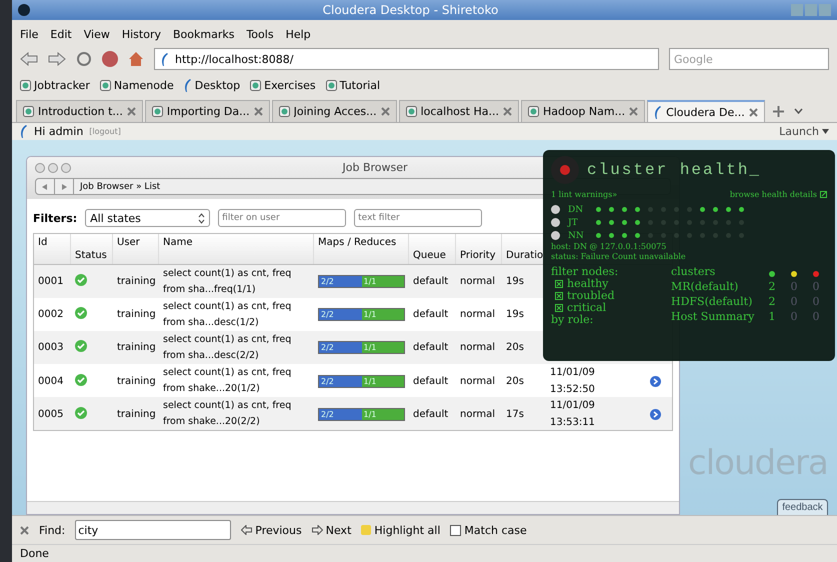 This screenshot has height=562, width=837. Describe the element at coordinates (92, 249) in the screenshot. I see `column-header: Status` at that location.